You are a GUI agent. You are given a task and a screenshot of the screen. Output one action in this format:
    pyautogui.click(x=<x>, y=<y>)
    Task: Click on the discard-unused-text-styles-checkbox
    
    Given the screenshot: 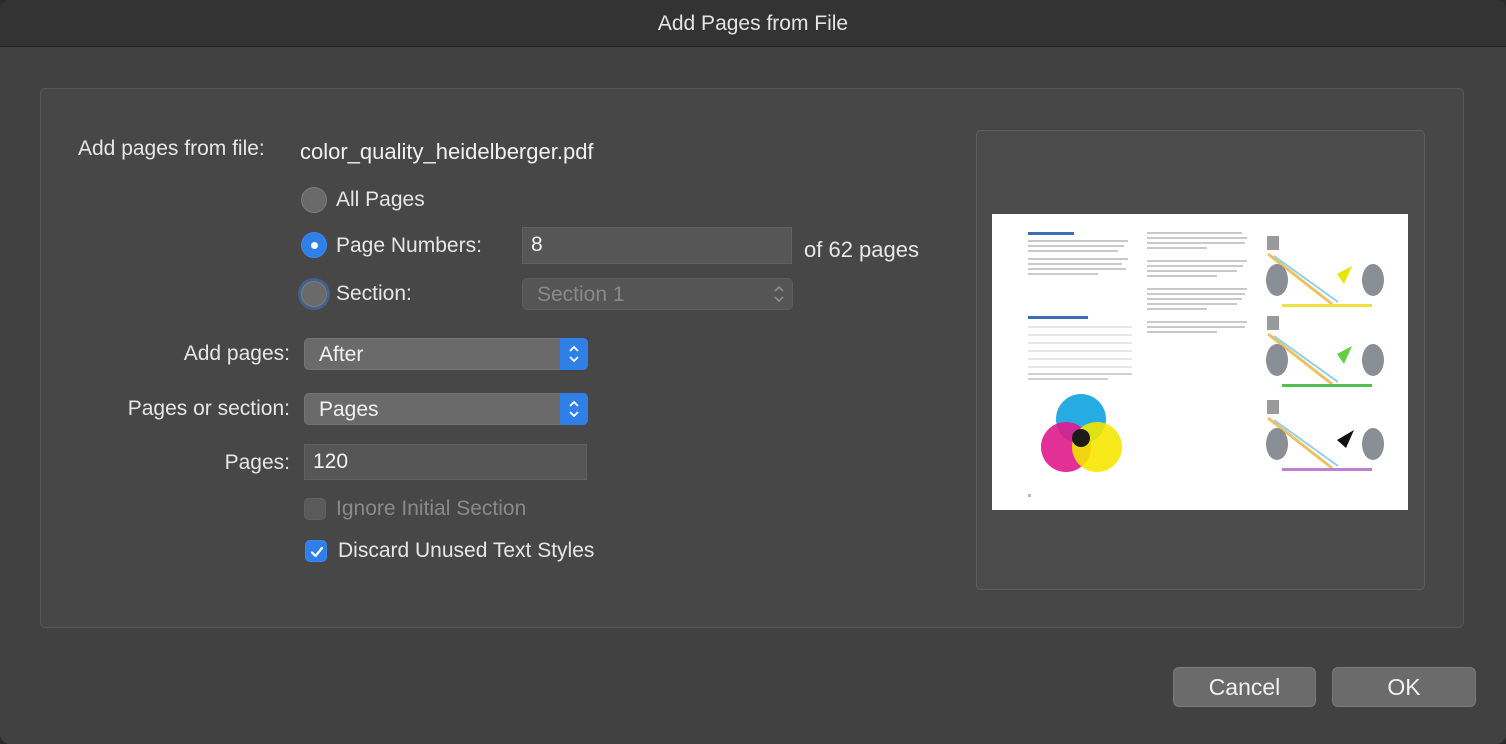 What is the action you would take?
    pyautogui.click(x=316, y=551)
    